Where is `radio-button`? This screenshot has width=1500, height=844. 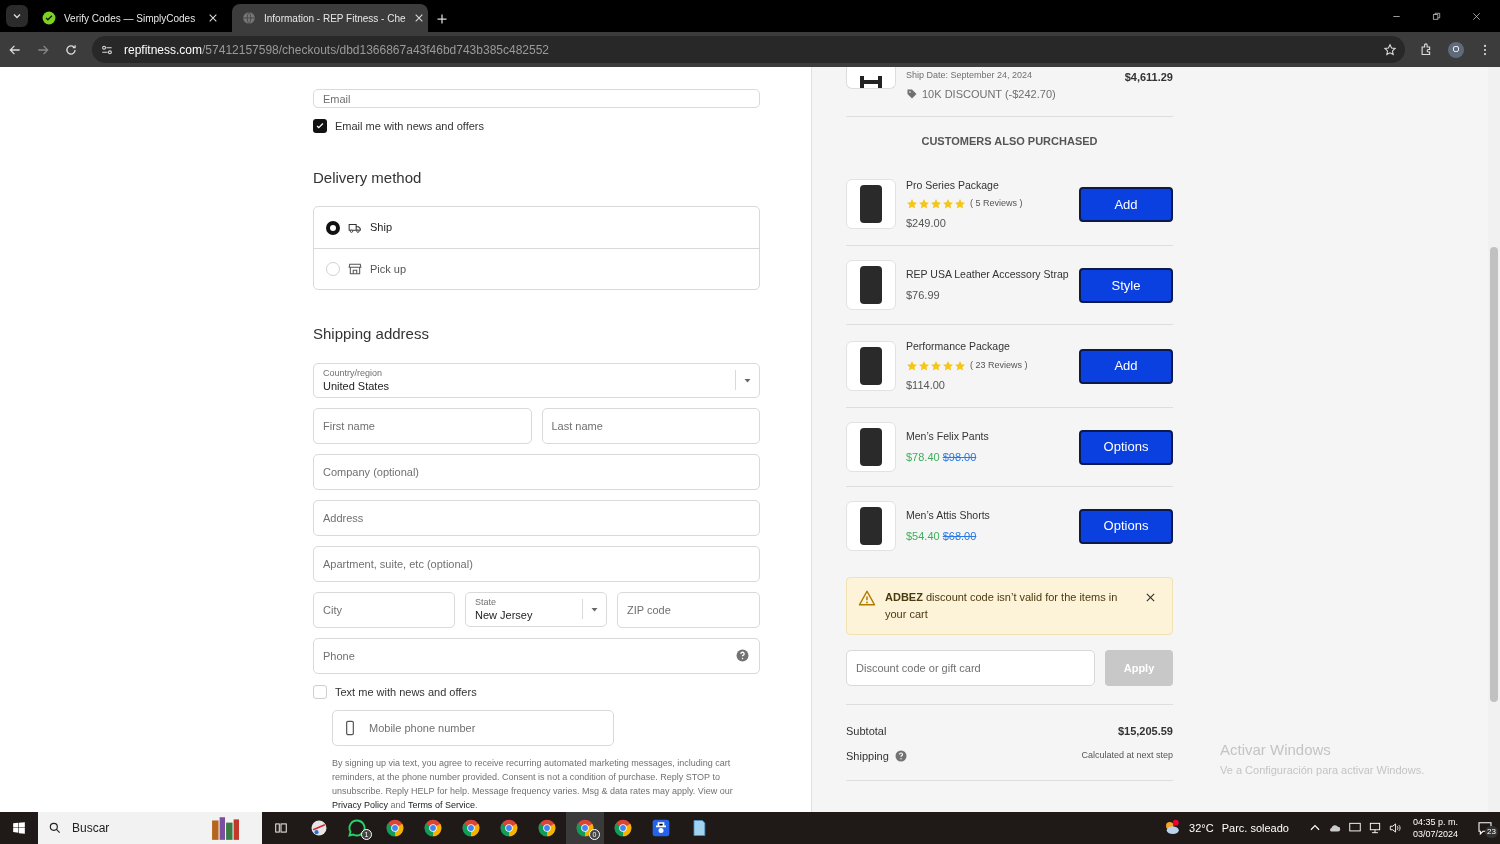
radio-button is located at coordinates (333, 227).